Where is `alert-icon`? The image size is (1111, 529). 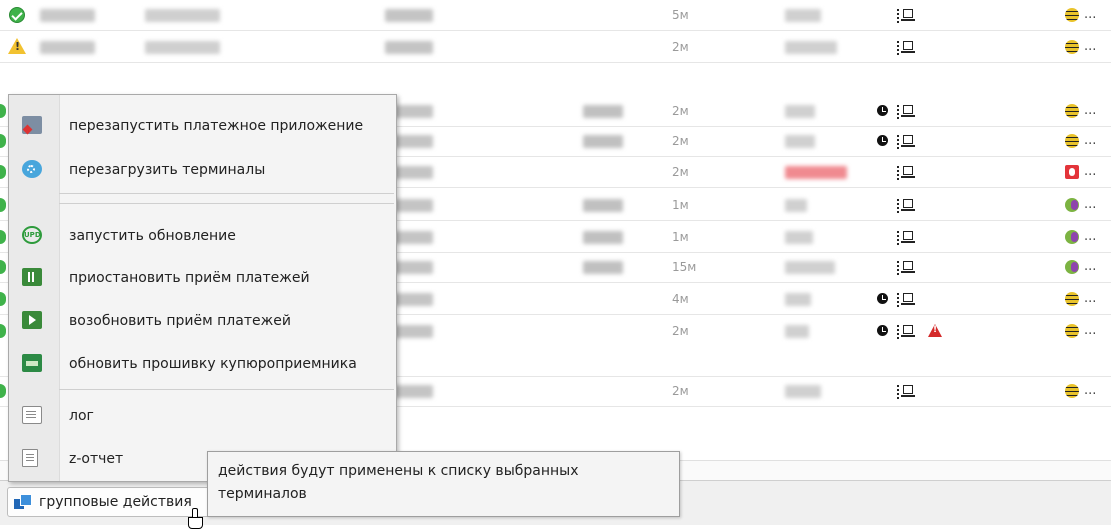
alert-icon is located at coordinates (935, 330).